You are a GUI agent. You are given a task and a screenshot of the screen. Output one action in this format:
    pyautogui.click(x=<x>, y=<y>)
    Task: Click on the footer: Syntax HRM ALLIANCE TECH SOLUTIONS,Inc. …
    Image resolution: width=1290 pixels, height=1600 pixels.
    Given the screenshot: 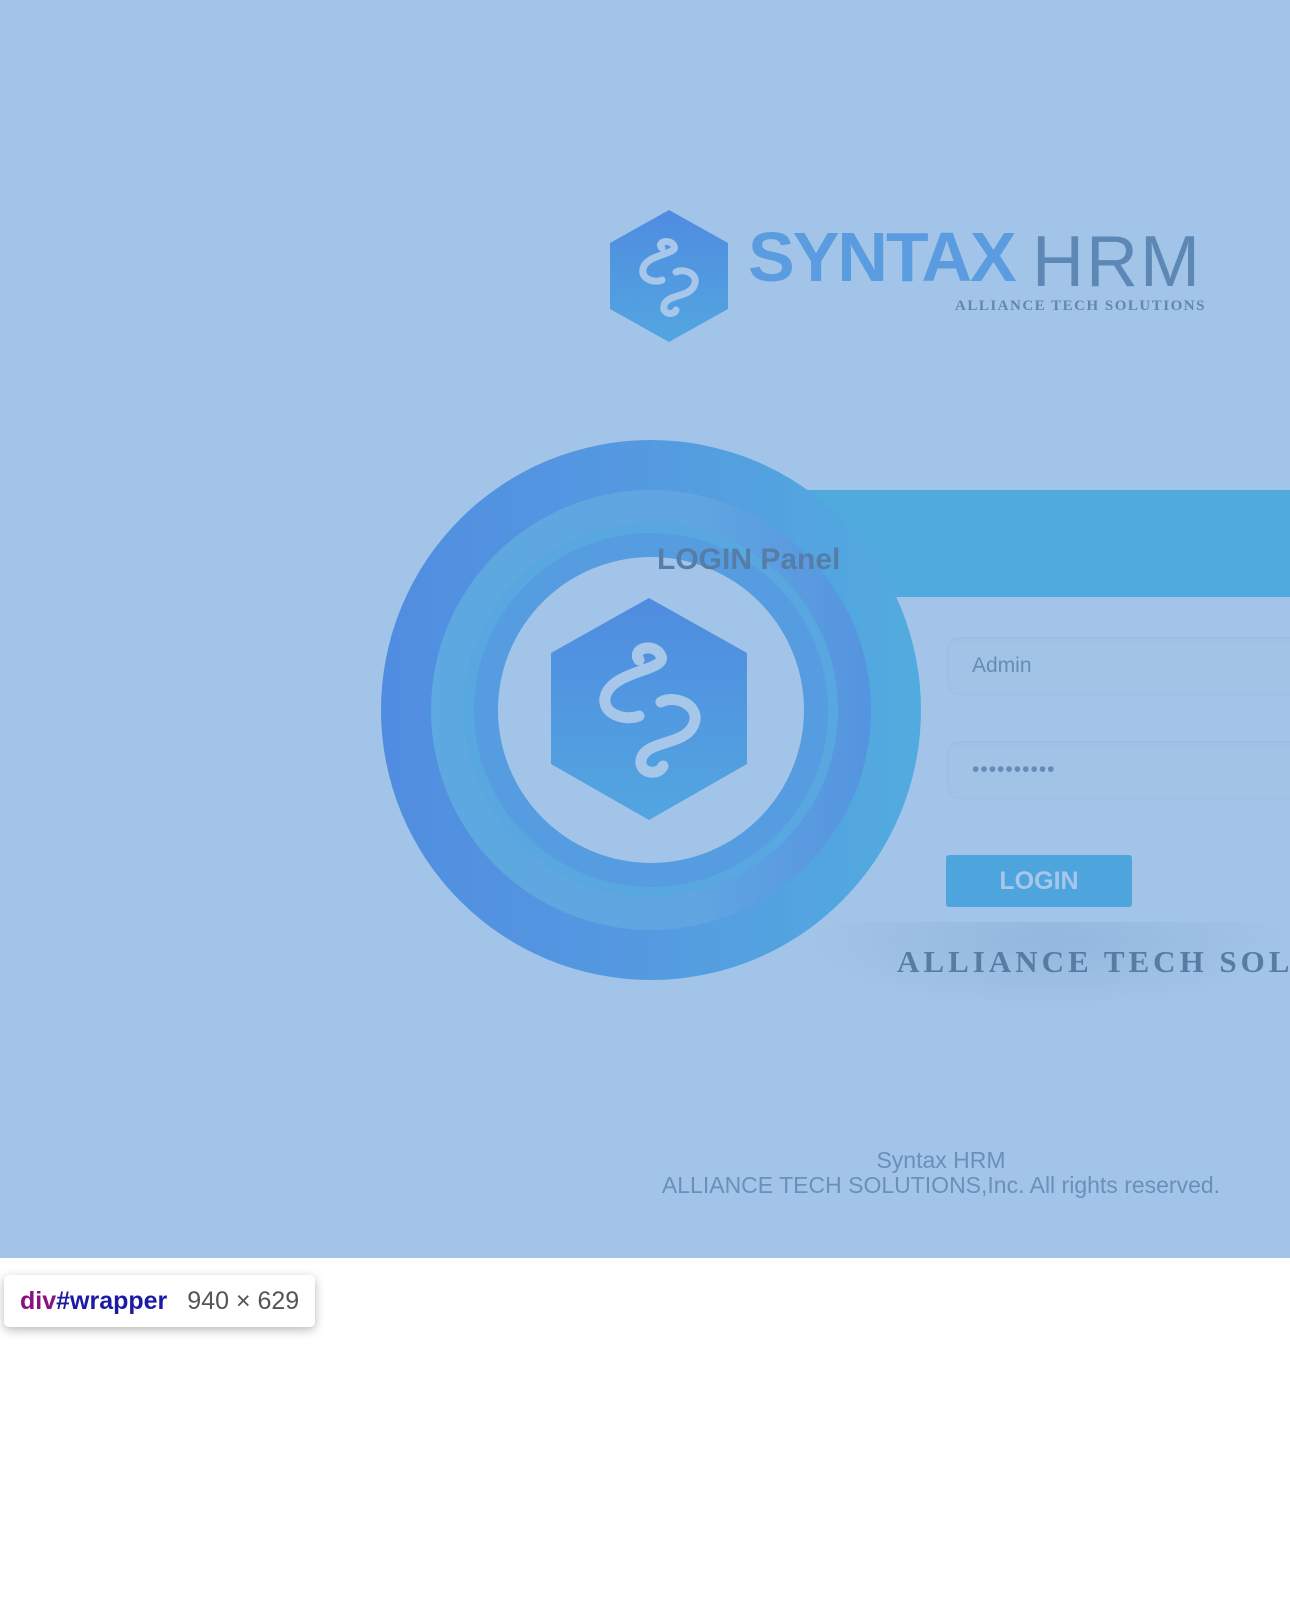 What is the action you would take?
    pyautogui.click(x=645, y=1173)
    